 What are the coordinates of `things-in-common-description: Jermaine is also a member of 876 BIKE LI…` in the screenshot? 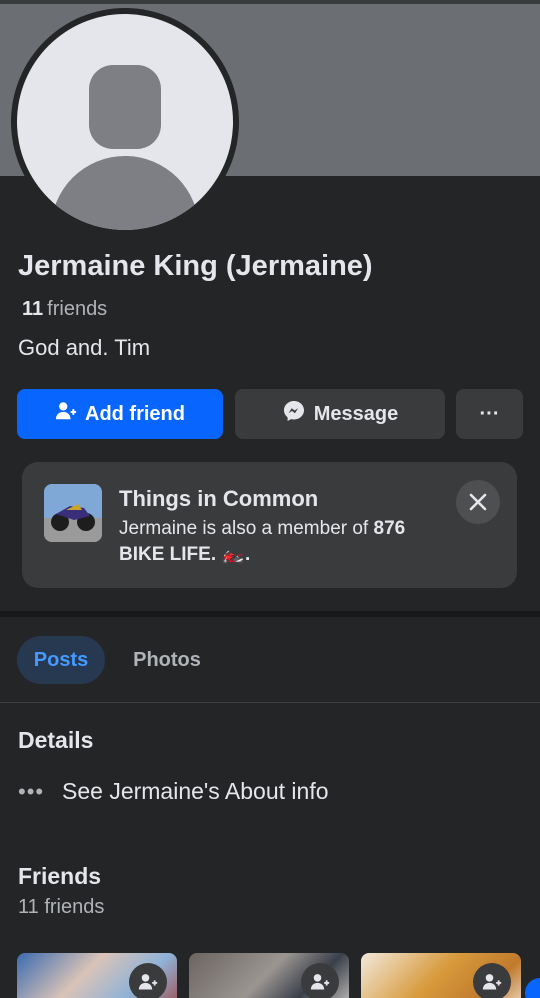 It's located at (284, 542).